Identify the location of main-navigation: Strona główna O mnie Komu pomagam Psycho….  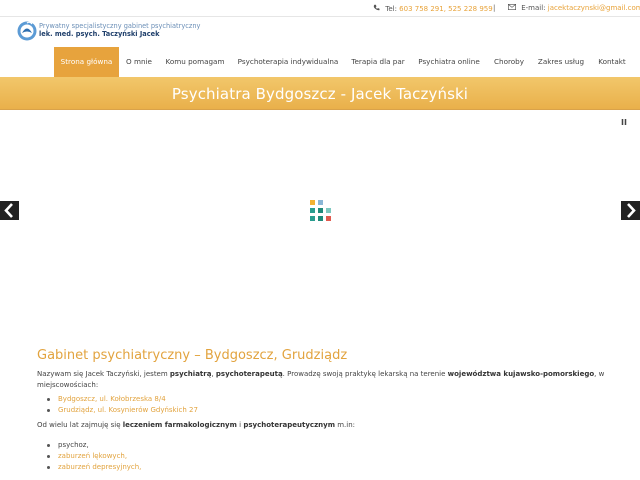
(320, 62).